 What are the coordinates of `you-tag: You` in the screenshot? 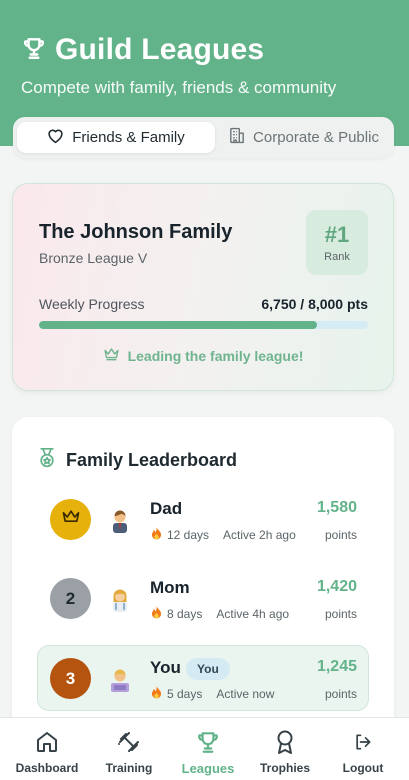 It's located at (208, 669).